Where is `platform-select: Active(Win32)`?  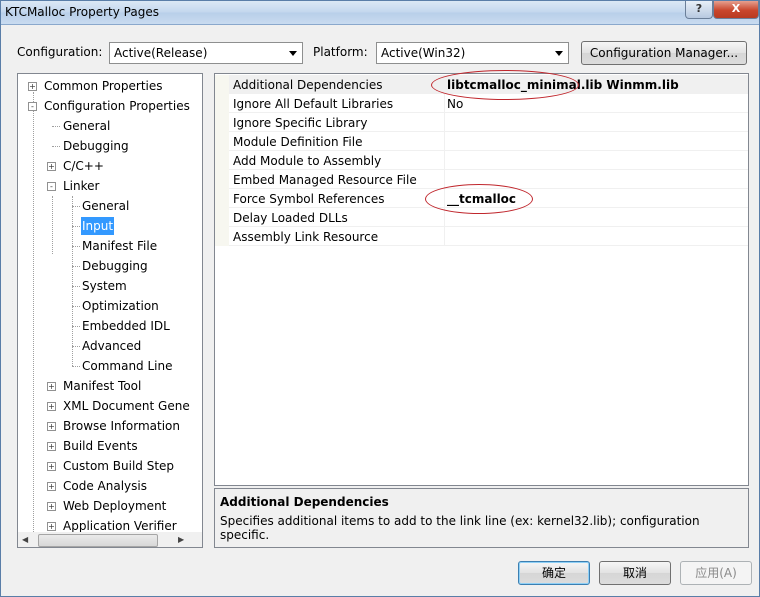
platform-select: Active(Win32) is located at coordinates (472, 53).